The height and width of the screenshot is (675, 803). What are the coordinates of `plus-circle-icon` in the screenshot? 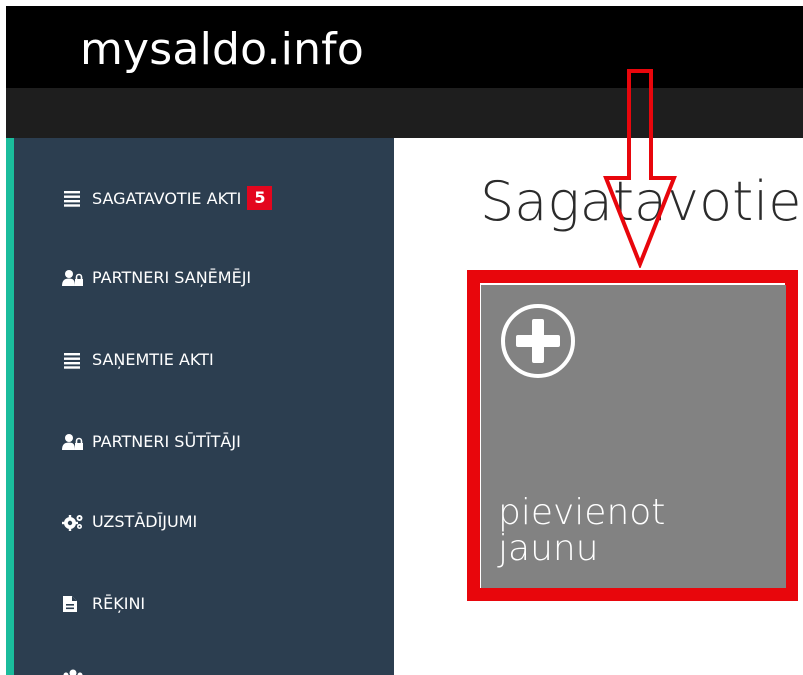 It's located at (538, 343).